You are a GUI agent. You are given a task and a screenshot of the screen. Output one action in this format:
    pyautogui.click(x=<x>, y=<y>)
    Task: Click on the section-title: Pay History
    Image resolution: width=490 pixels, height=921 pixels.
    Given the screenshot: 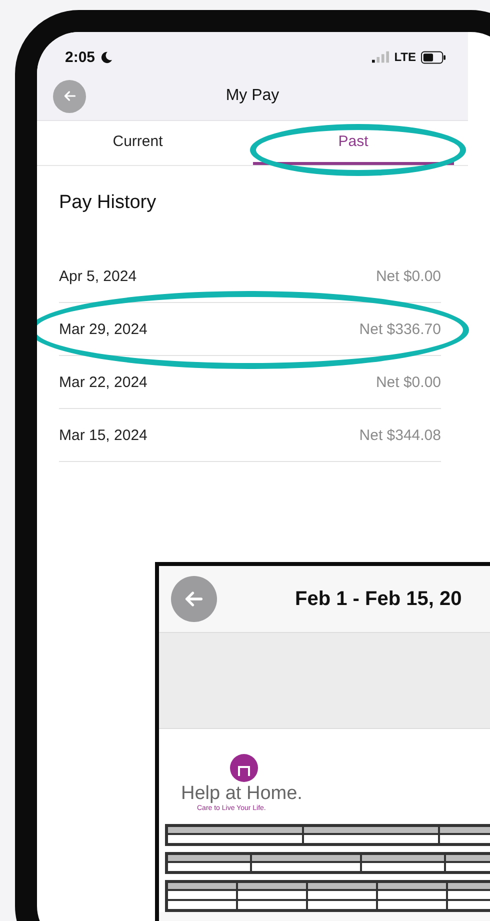 What is the action you would take?
    pyautogui.click(x=108, y=203)
    